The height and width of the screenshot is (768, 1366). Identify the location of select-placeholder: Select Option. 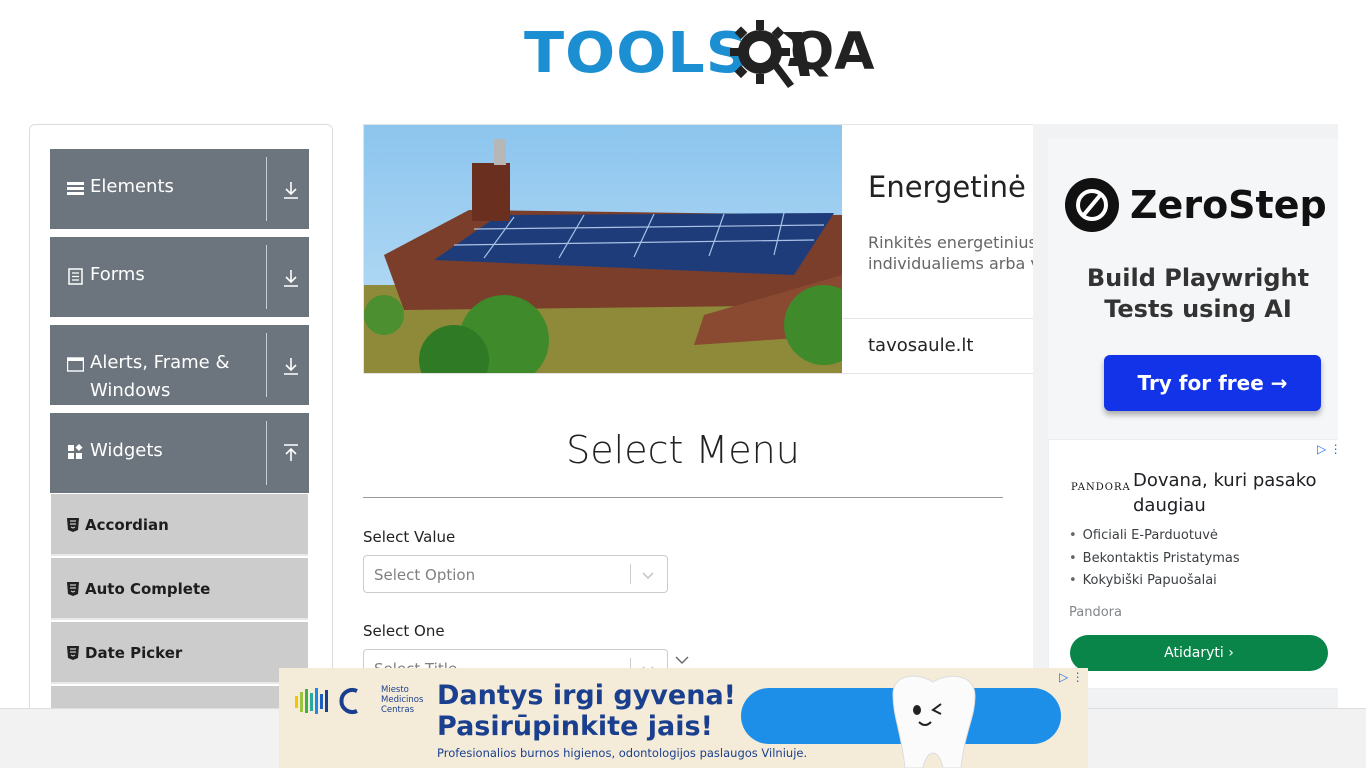
(425, 575).